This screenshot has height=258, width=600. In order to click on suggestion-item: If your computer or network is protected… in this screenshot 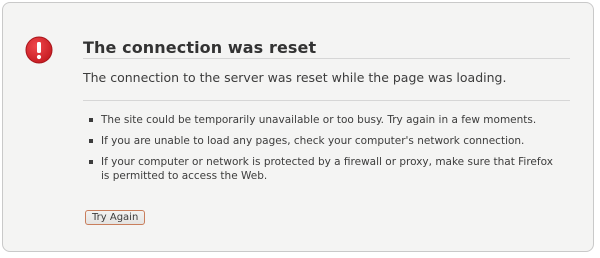, I will do `click(324, 169)`.